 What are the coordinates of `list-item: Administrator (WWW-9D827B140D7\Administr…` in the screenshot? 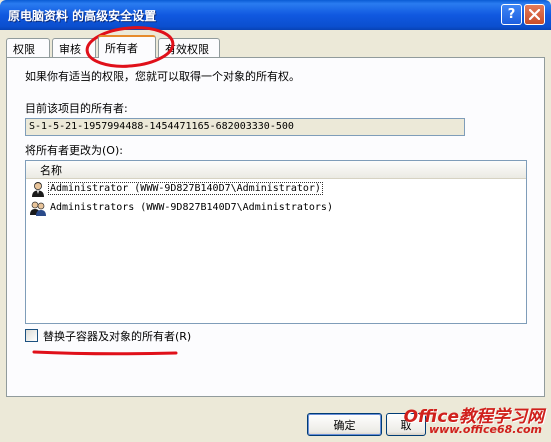 It's located at (276, 188).